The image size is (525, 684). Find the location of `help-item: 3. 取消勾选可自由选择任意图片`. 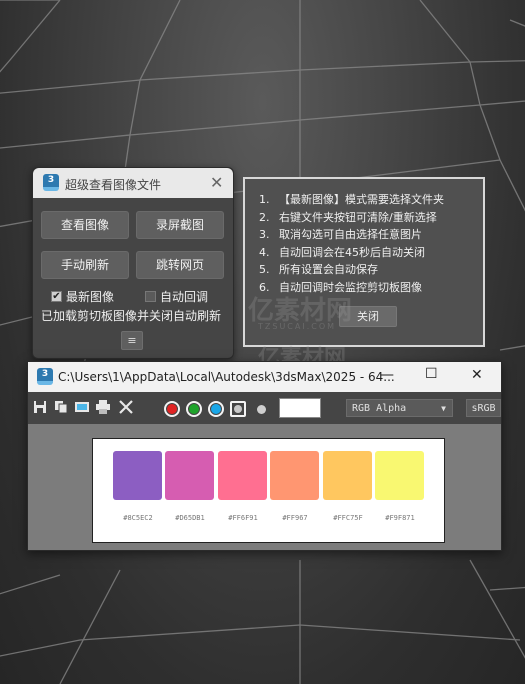

help-item: 3. 取消勾选可自由选择任意图片 is located at coordinates (340, 234).